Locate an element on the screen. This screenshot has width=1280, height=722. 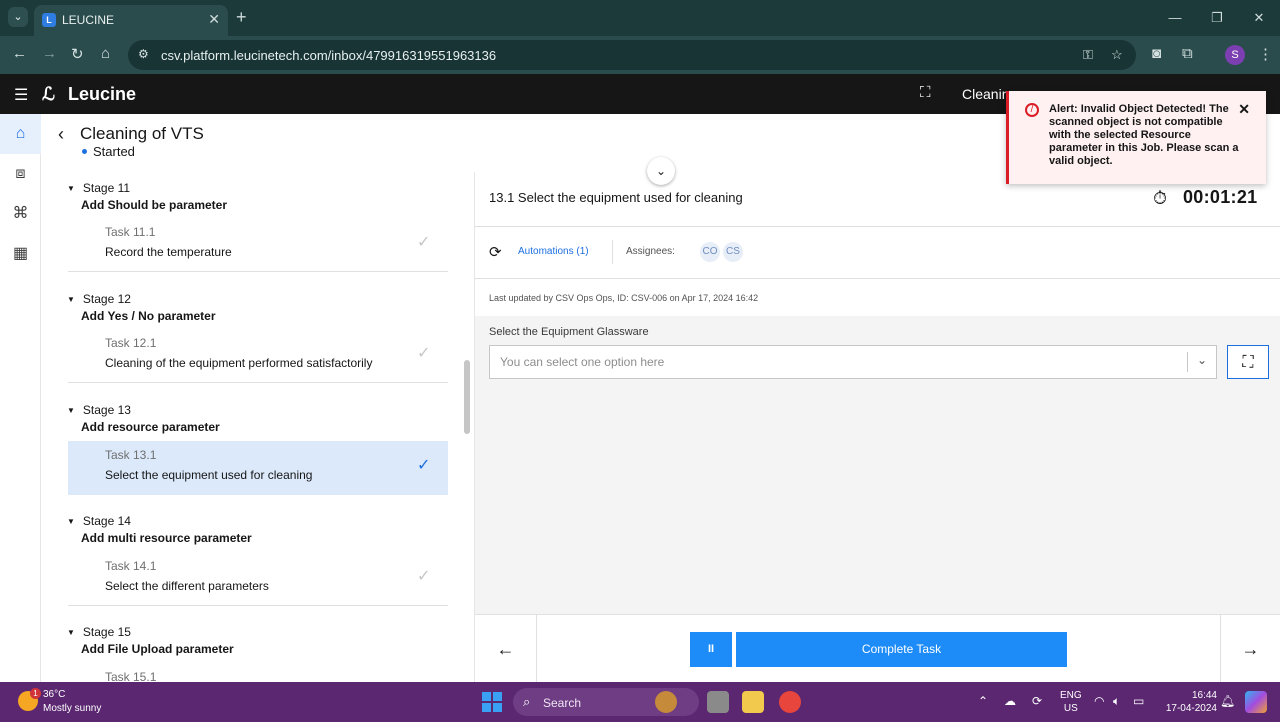
header-nav-text: Cleanin is located at coordinates (985, 94).